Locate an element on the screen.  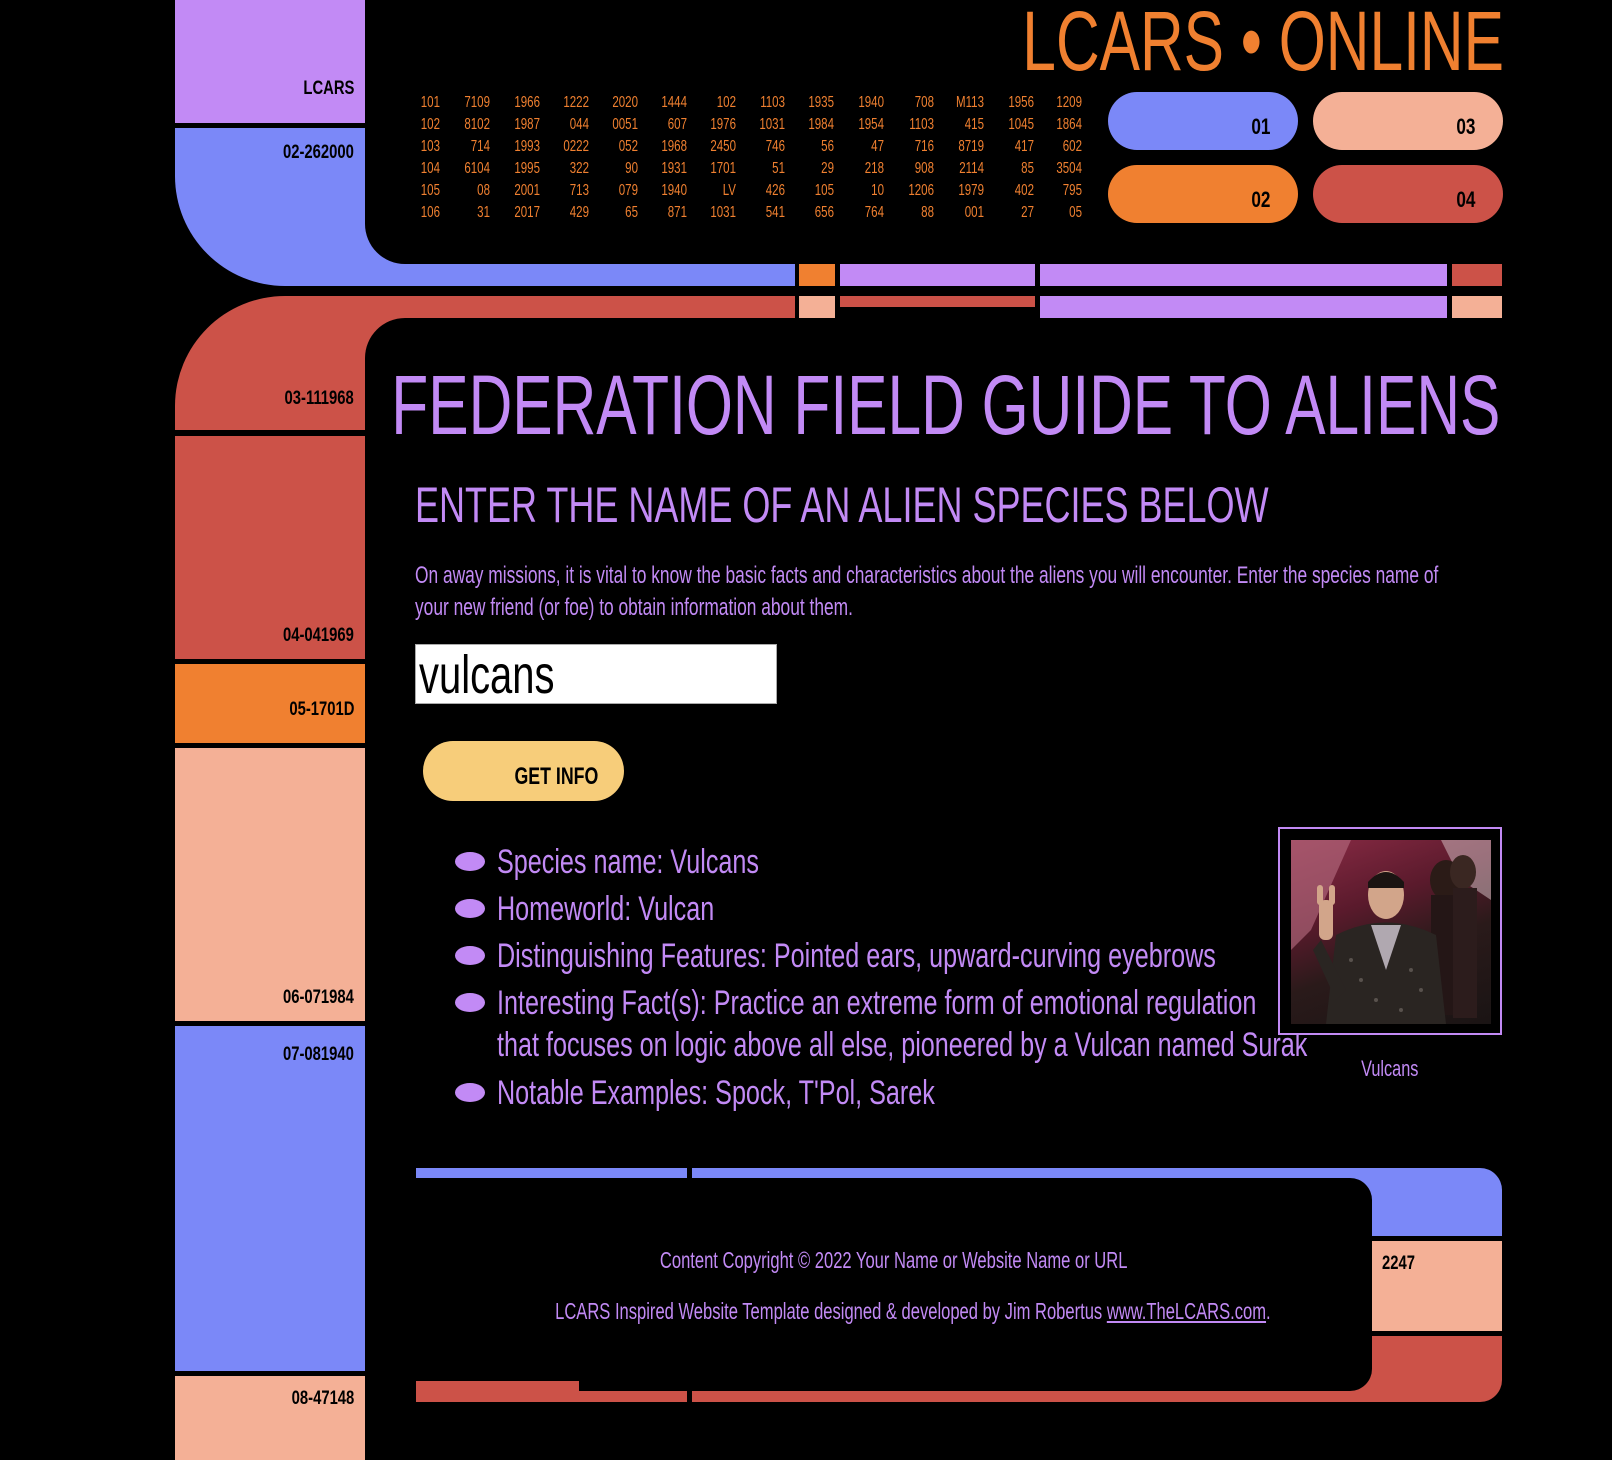
header-button-01: 01 is located at coordinates (1203, 121).